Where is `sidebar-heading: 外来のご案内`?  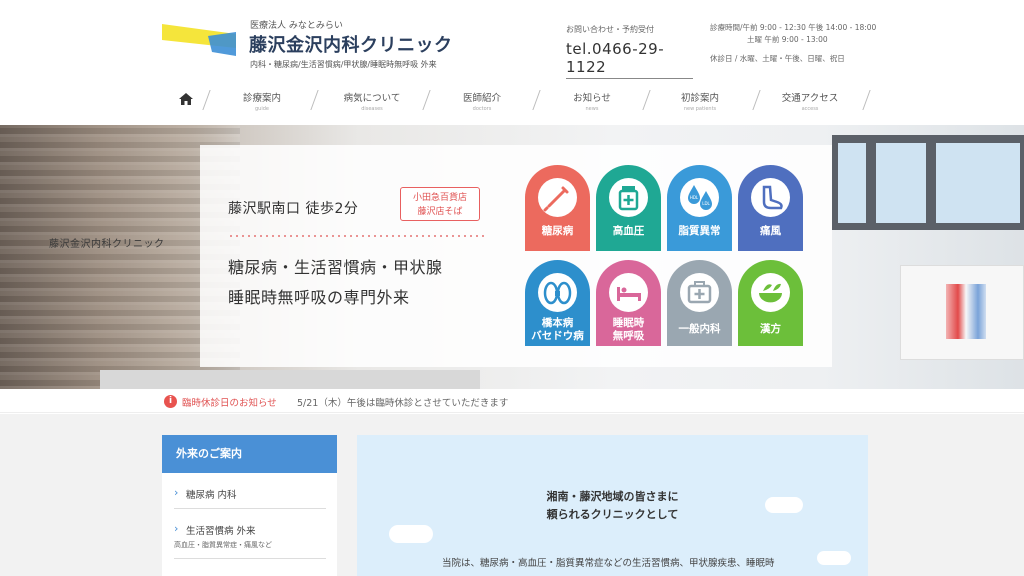
sidebar-heading: 外来のご案内 is located at coordinates (249, 454).